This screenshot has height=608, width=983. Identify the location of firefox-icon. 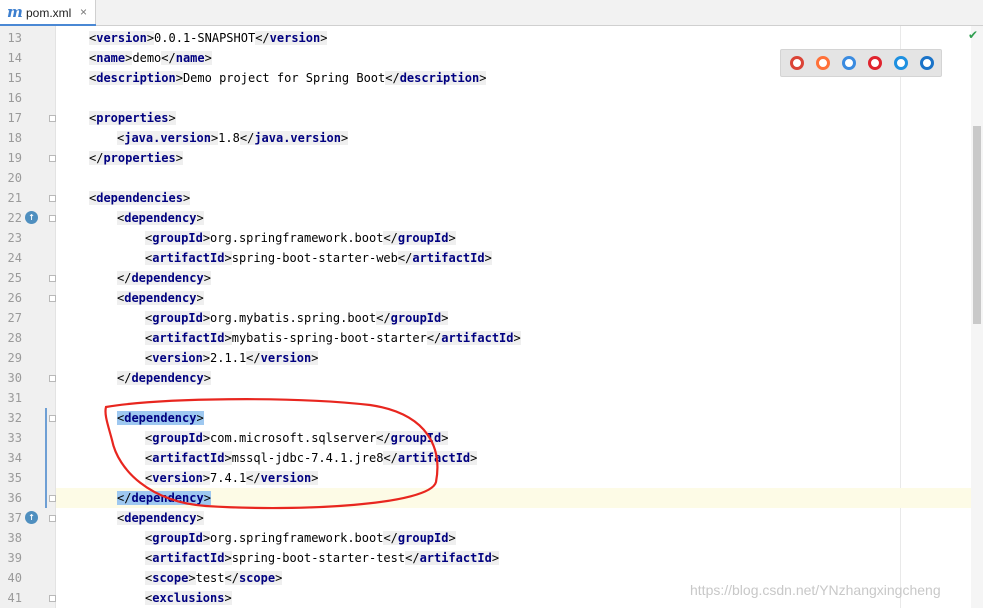
(823, 63).